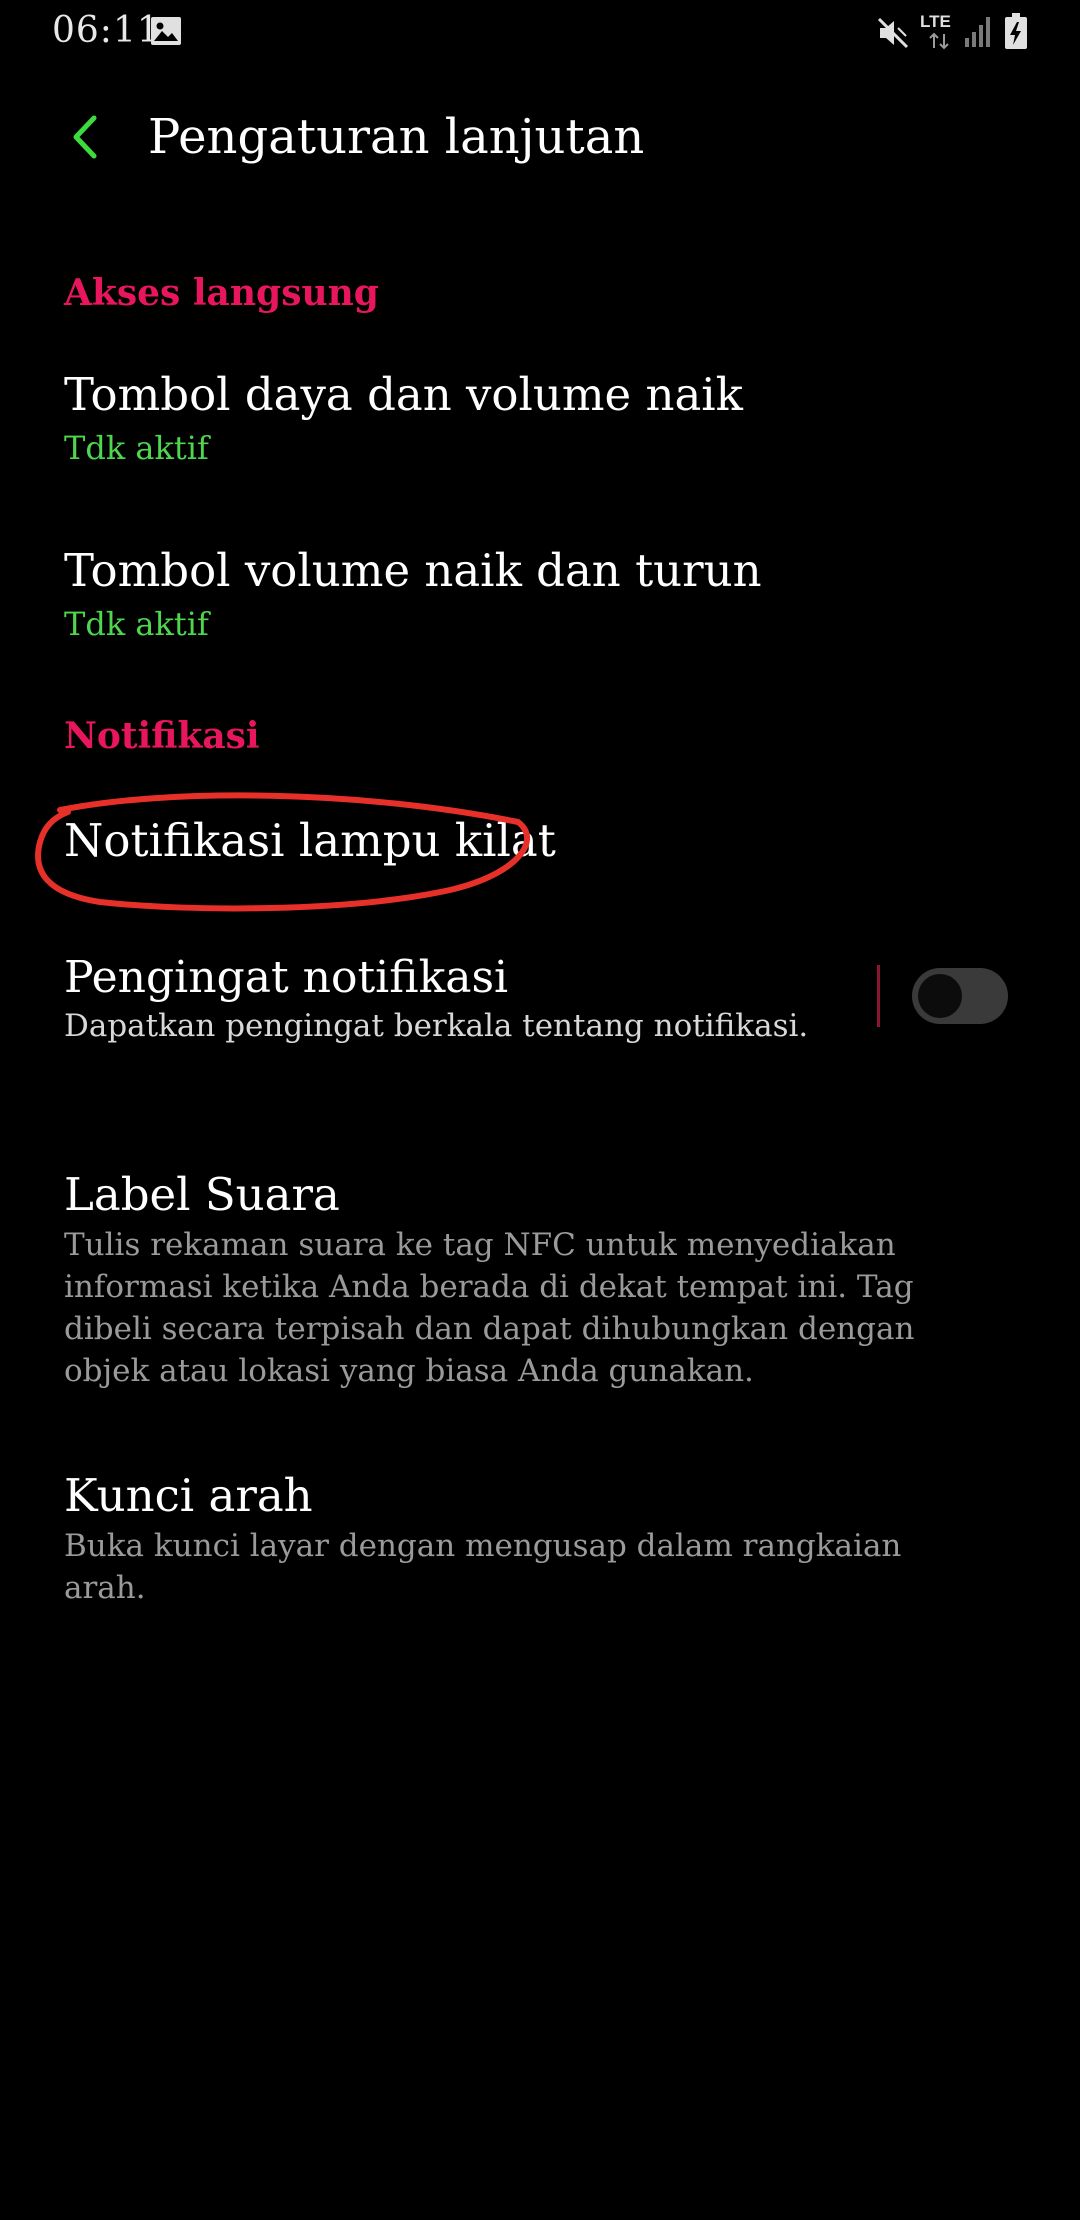 This screenshot has height=2220, width=1080. I want to click on setting-title: Tombol daya dan volume naik, so click(403, 394).